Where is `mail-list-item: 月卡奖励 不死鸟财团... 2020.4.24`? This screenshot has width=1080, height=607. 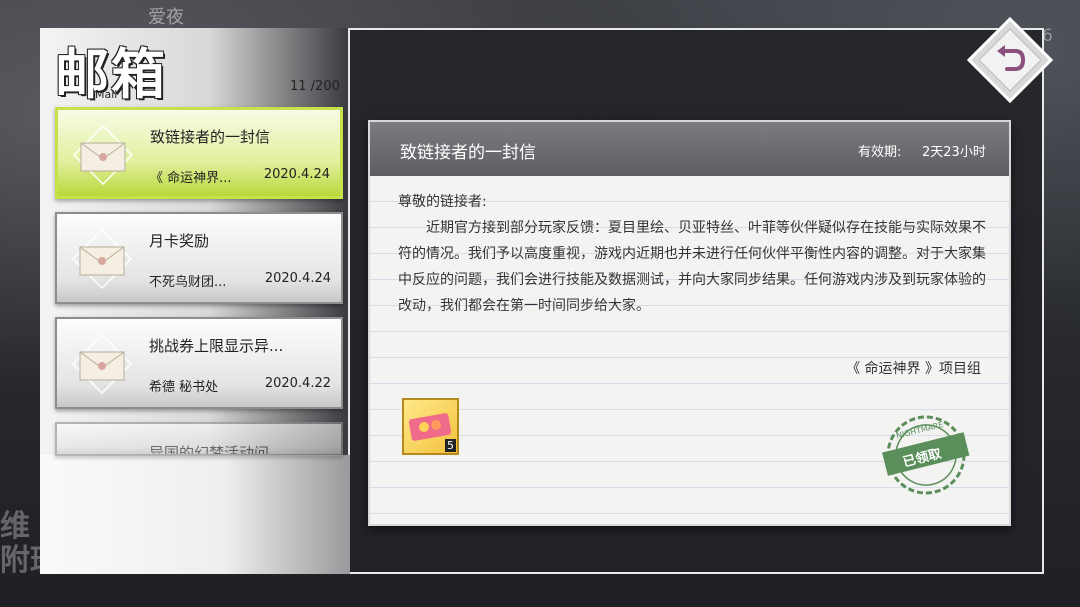
mail-list-item: 月卡奖励 不死鸟财团... 2020.4.24 is located at coordinates (199, 258).